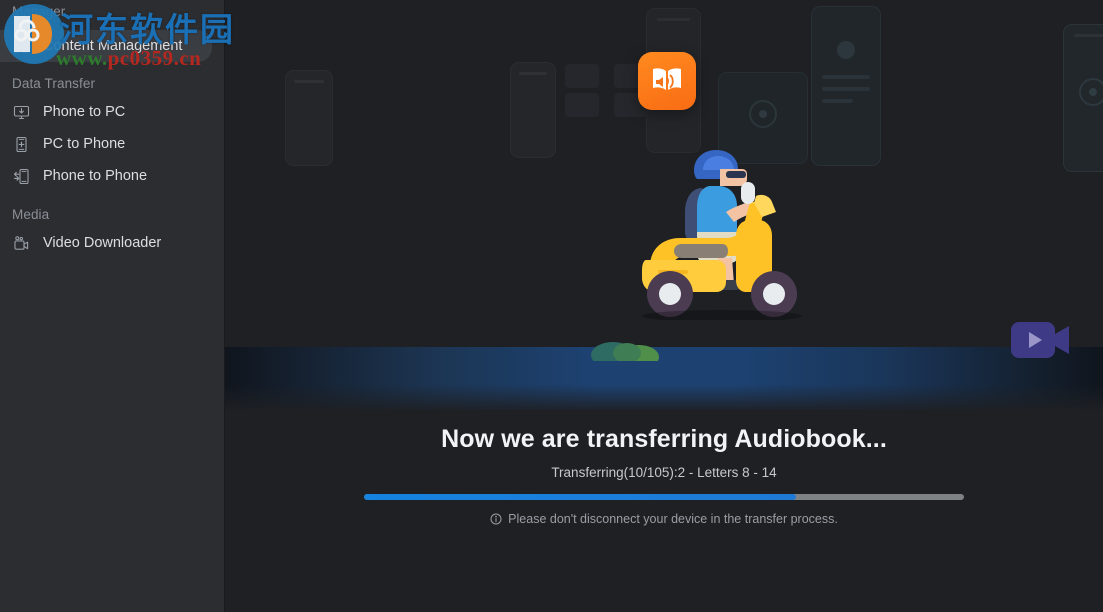 The height and width of the screenshot is (612, 1103). I want to click on sidebar-group-label-media: Media, so click(31, 214).